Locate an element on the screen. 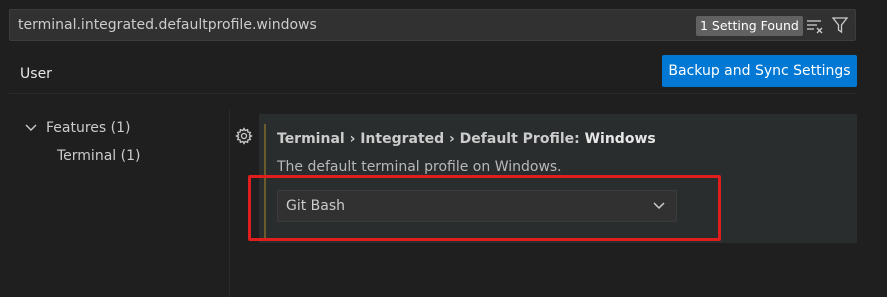 This screenshot has height=297, width=887. search-input is located at coordinates (348, 25).